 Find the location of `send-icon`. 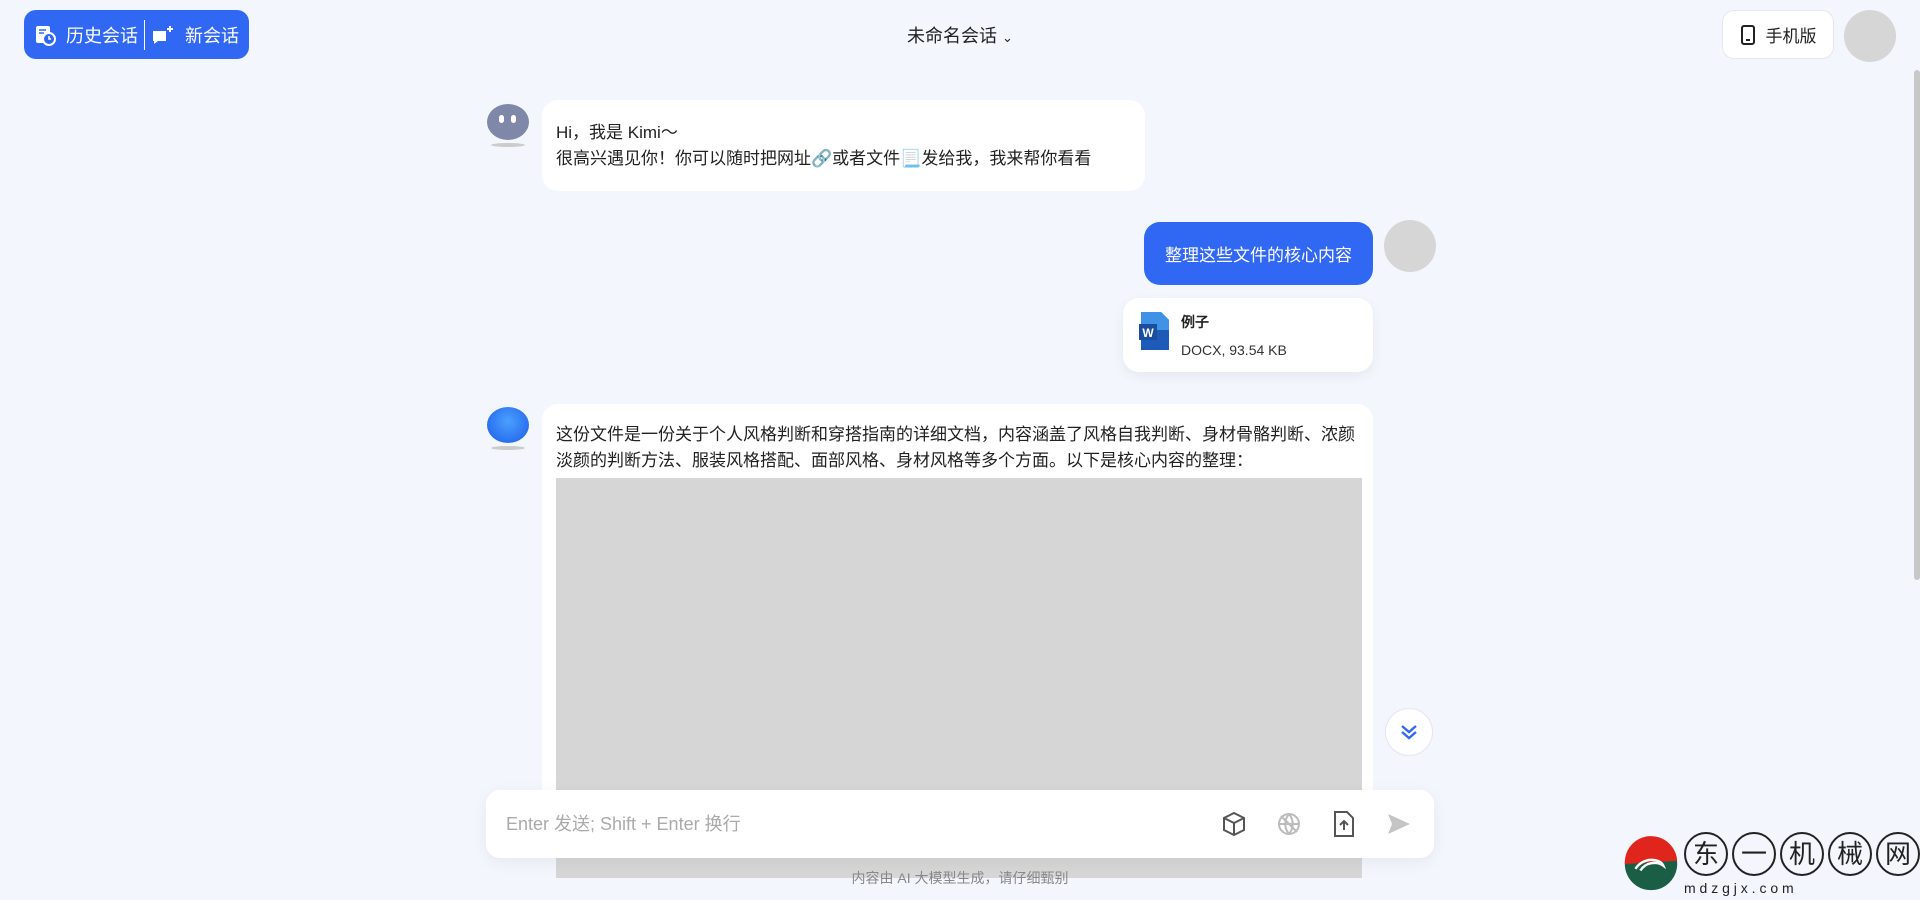

send-icon is located at coordinates (1399, 824).